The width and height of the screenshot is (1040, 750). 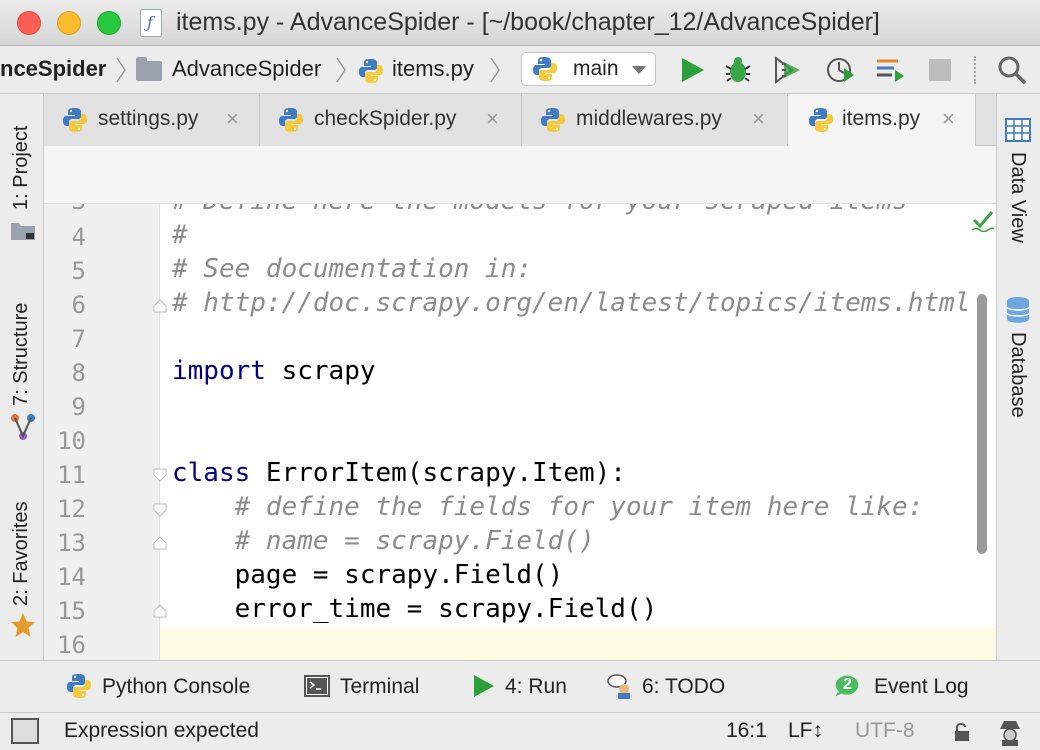 I want to click on tab-middlewares-py: middlewares.py ×, so click(x=655, y=120).